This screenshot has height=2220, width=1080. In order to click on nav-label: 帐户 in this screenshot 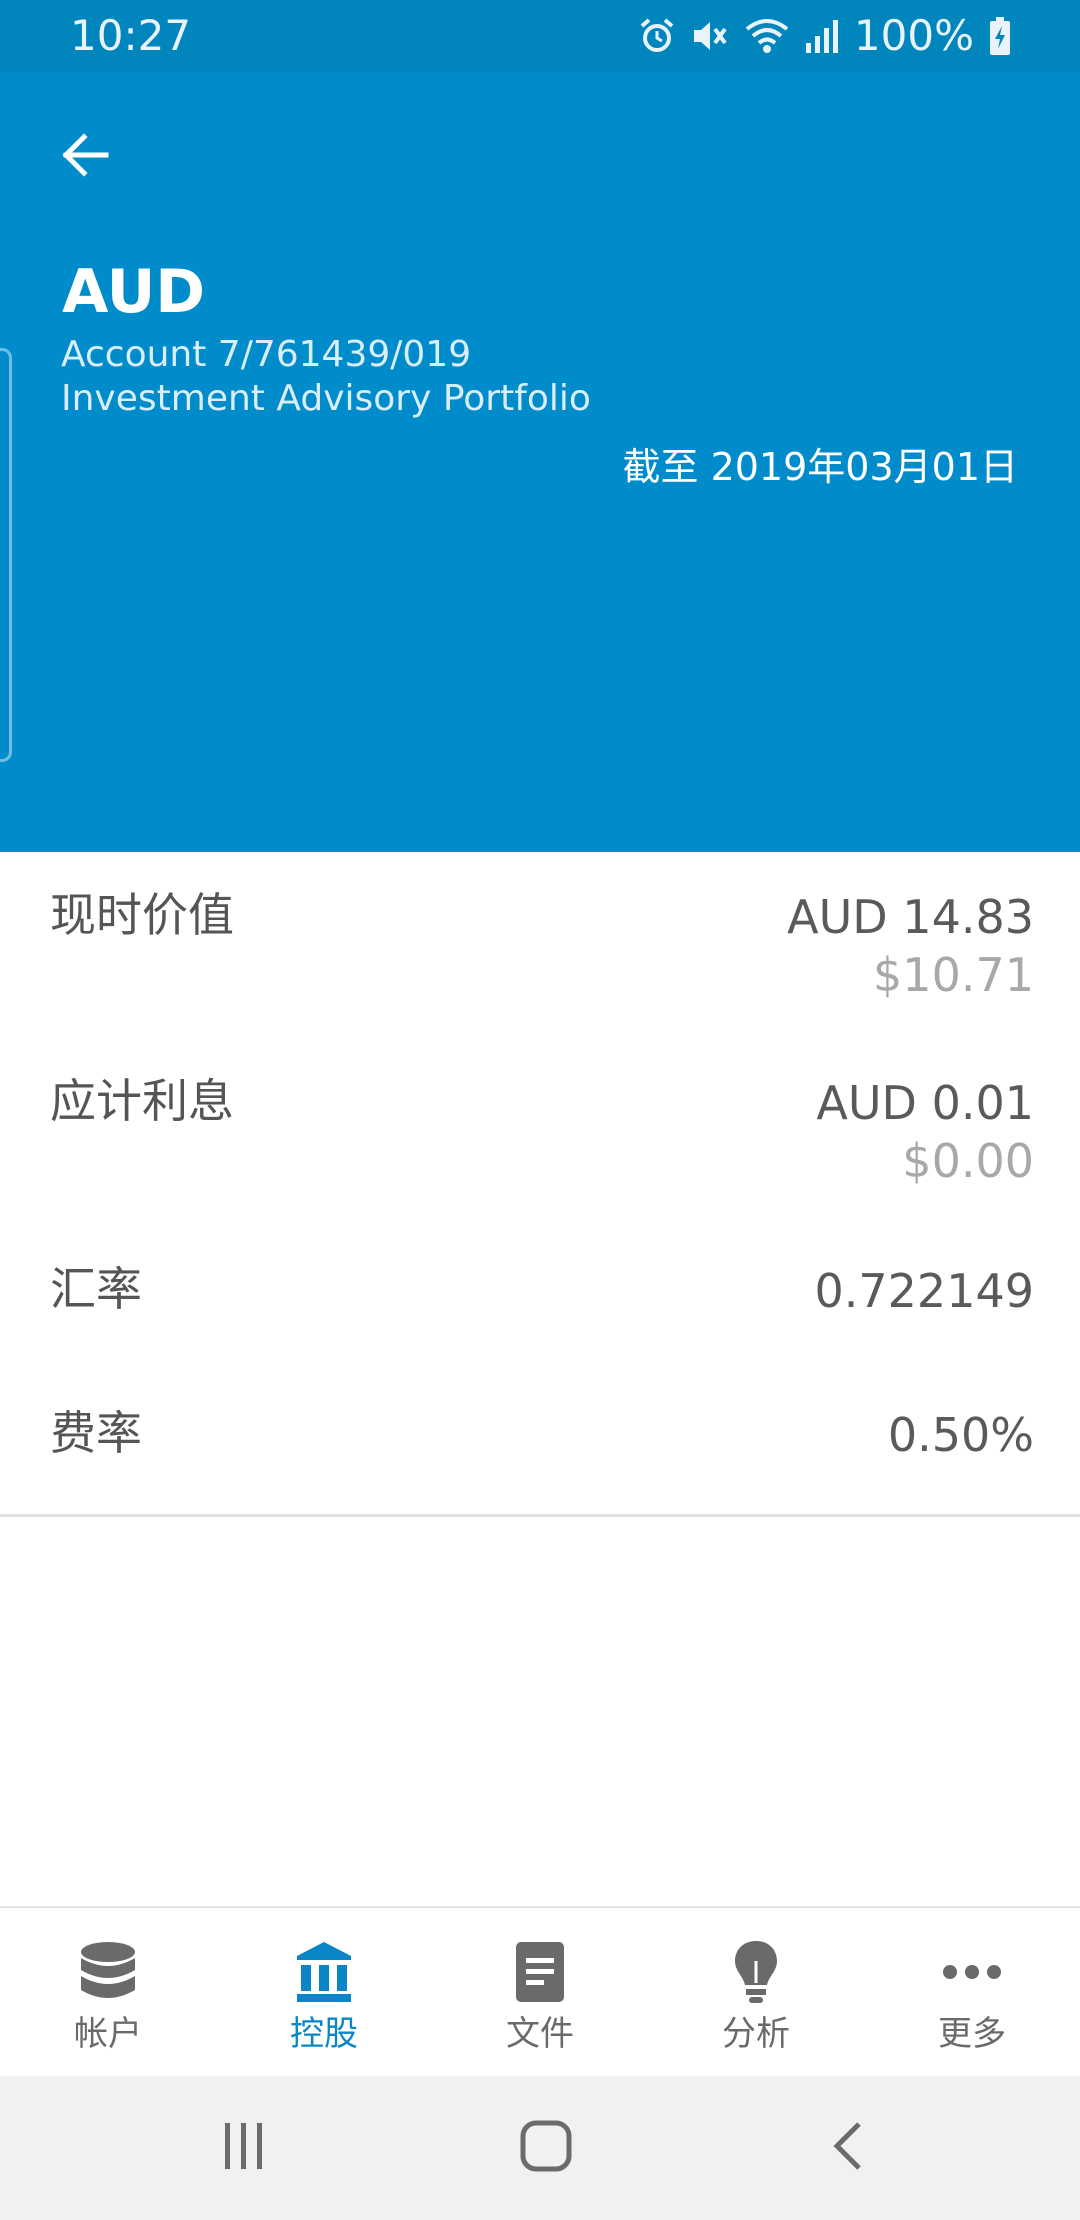, I will do `click(108, 2034)`.